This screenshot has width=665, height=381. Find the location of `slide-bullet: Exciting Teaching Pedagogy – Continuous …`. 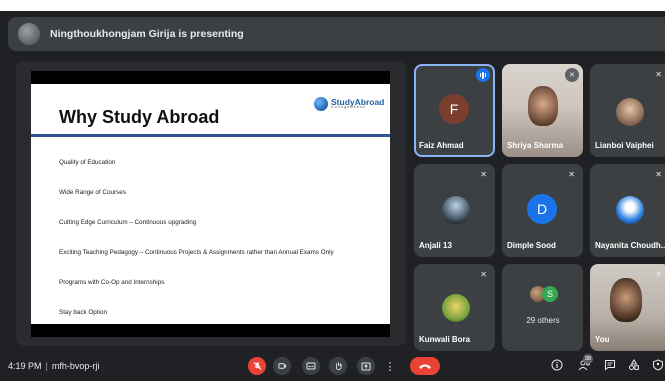

slide-bullet: Exciting Teaching Pedagogy – Continuous … is located at coordinates (196, 252).